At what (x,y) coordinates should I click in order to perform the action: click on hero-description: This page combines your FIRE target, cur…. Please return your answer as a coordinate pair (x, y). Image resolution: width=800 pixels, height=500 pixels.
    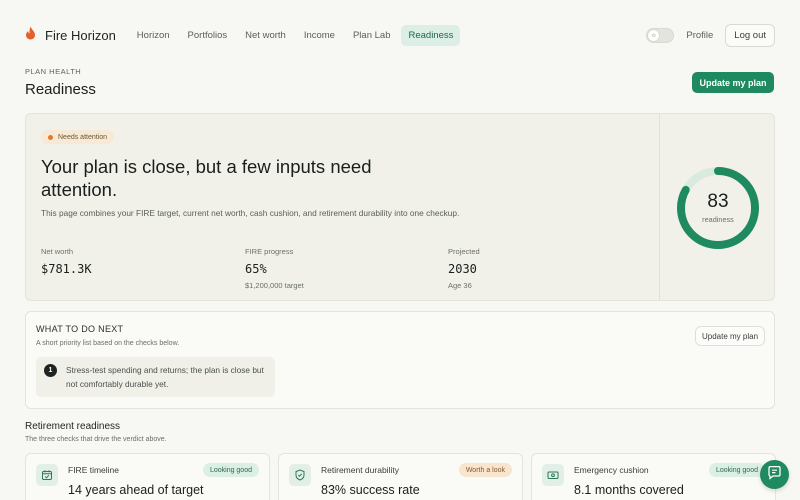
    Looking at the image, I should click on (250, 213).